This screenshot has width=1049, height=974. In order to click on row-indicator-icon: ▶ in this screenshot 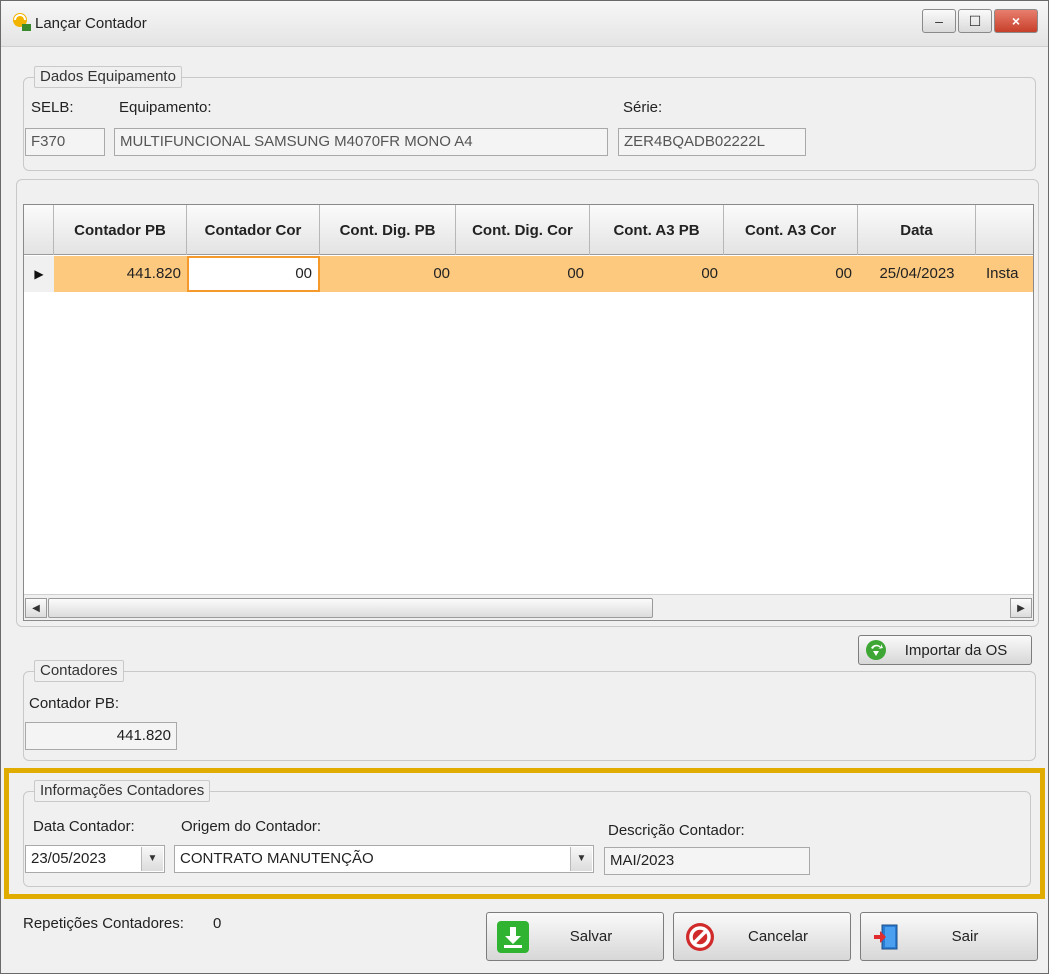, I will do `click(39, 274)`.